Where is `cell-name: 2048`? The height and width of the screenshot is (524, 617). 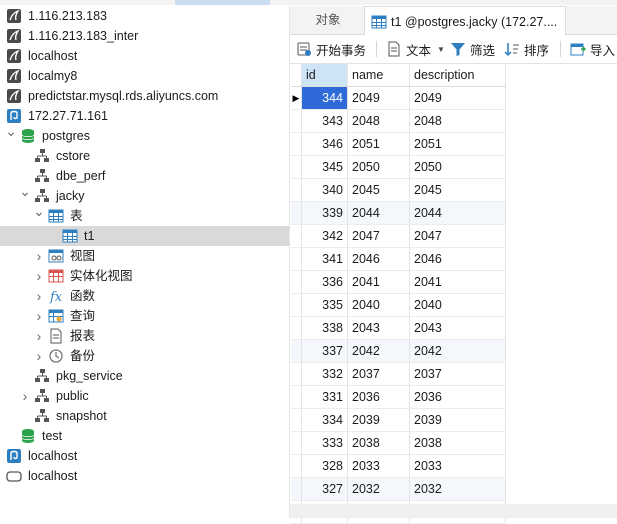
cell-name: 2048 is located at coordinates (378, 121).